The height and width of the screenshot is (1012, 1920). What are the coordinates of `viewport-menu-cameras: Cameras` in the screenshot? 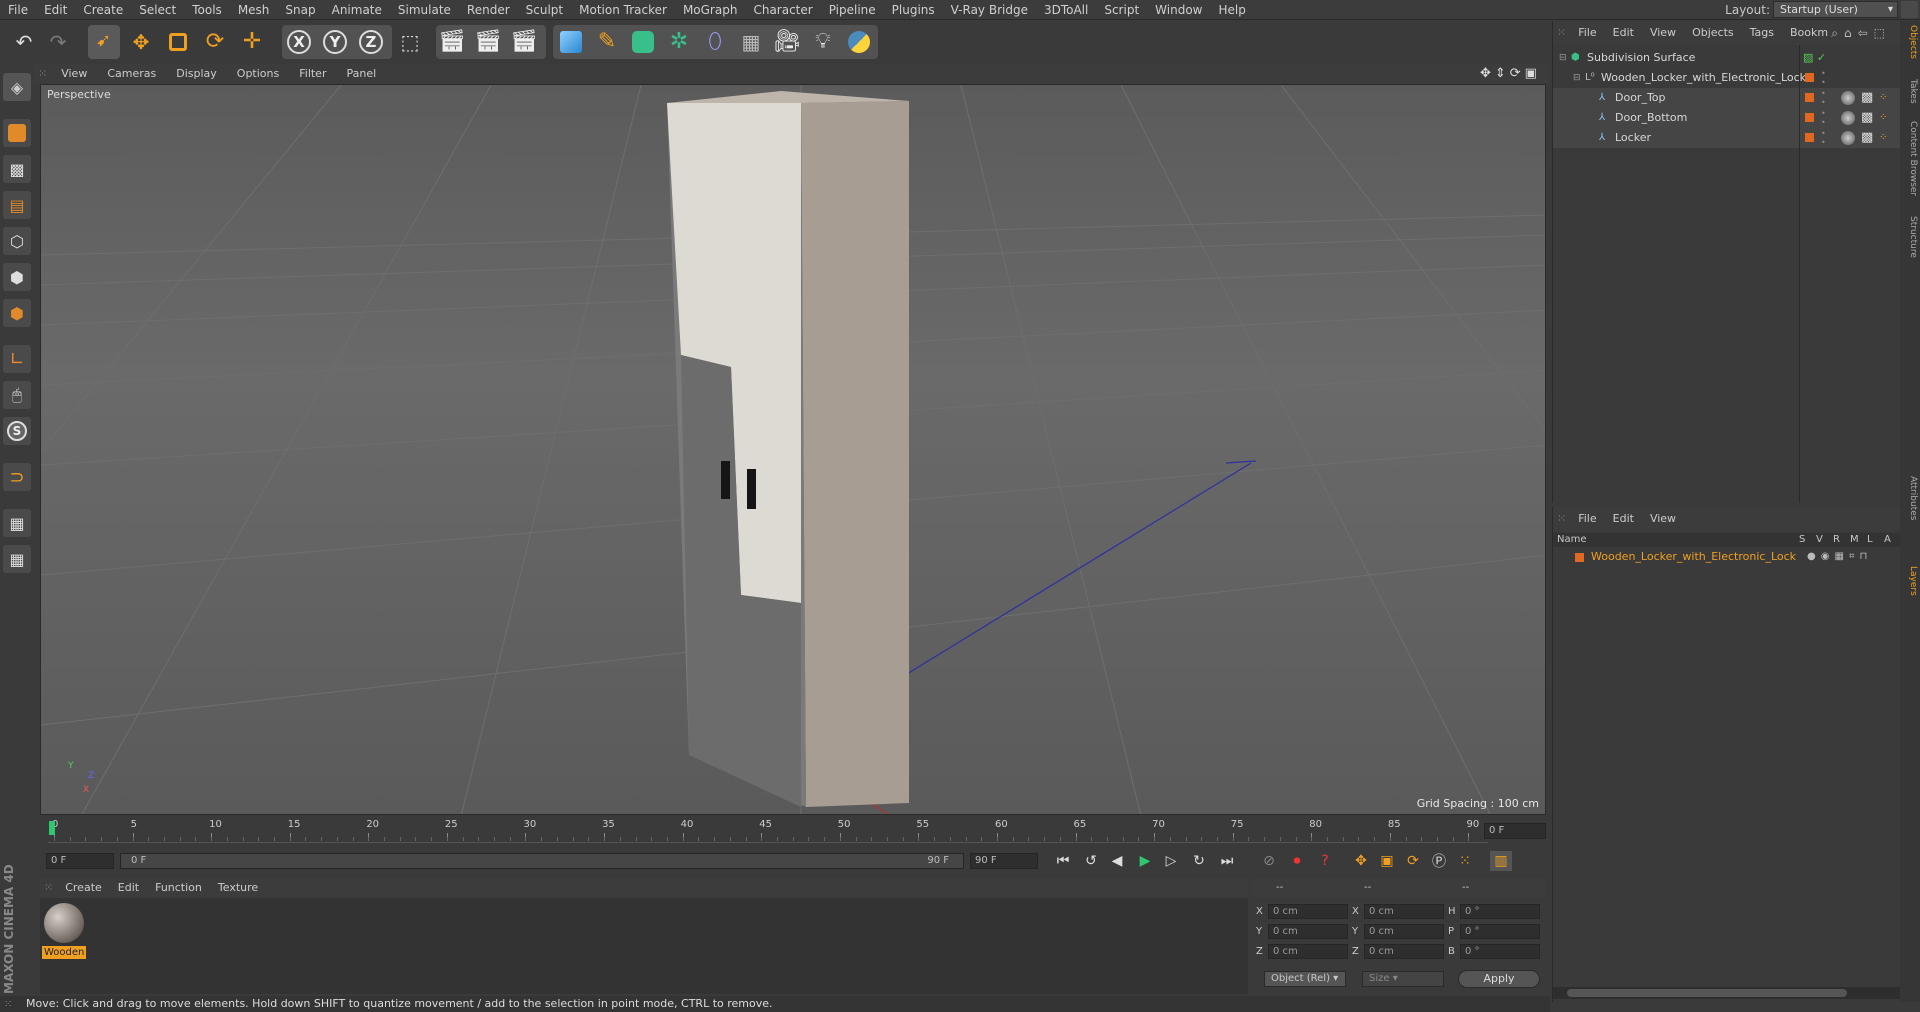 It's located at (131, 74).